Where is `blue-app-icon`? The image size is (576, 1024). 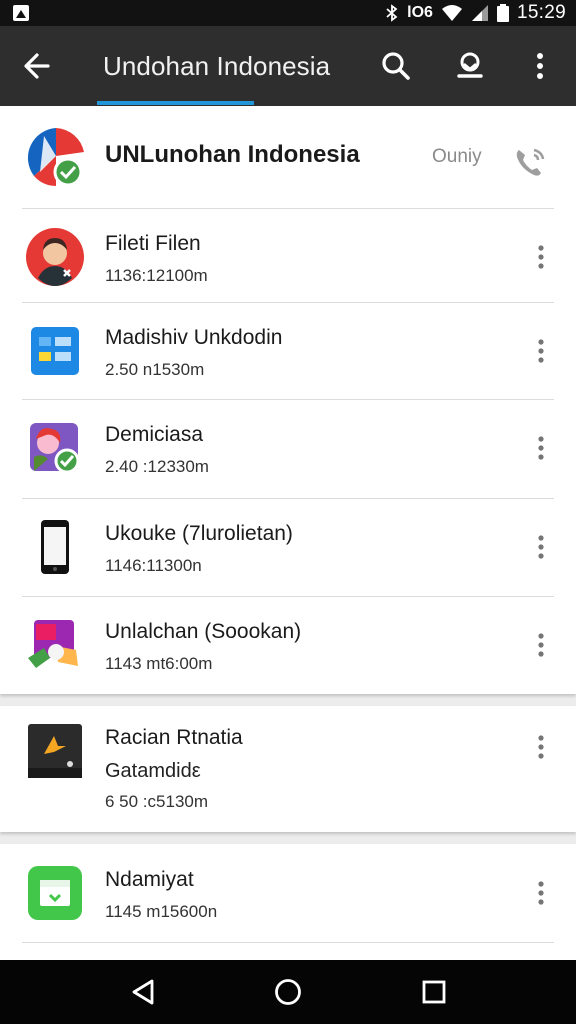 blue-app-icon is located at coordinates (55, 351).